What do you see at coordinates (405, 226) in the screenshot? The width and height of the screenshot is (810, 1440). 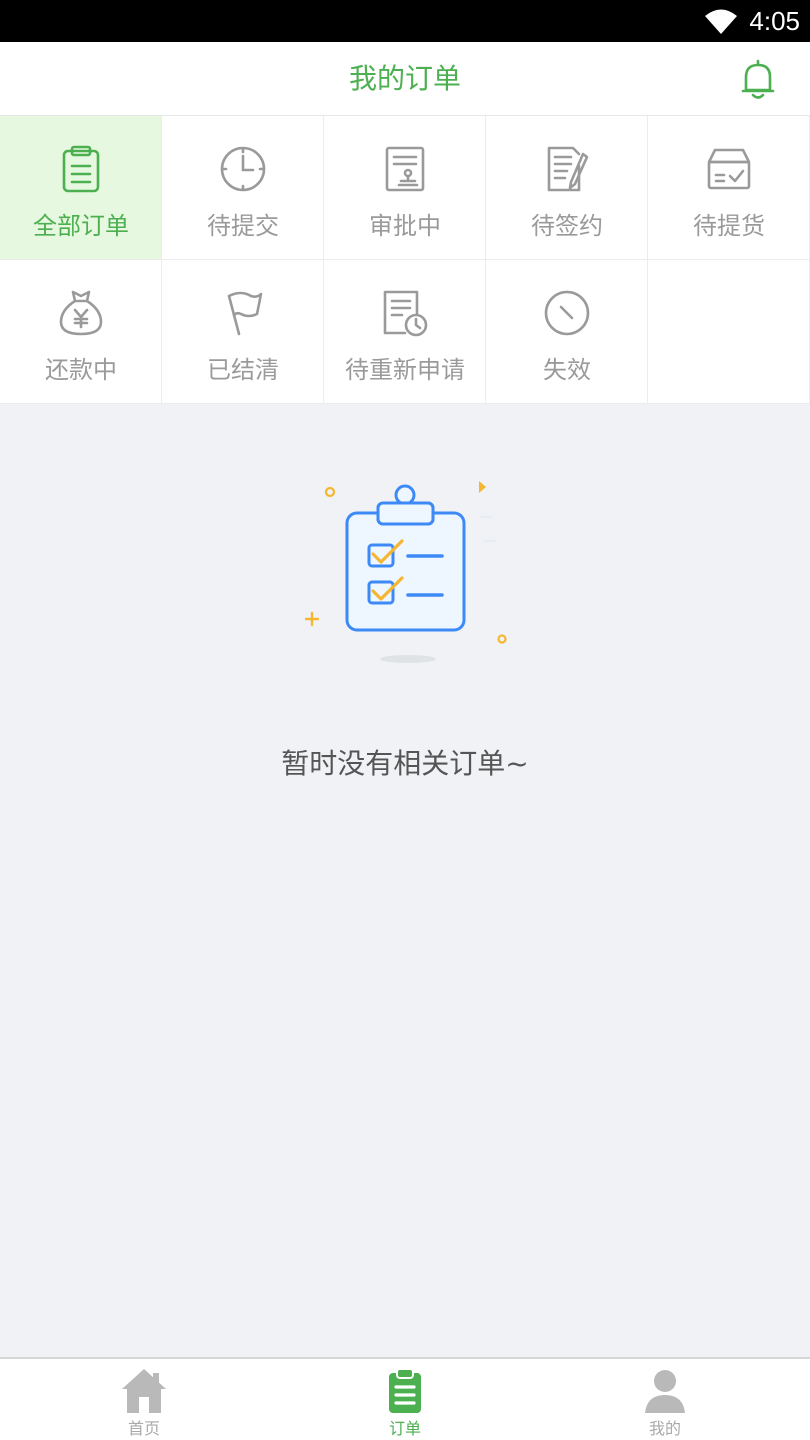 I see `category-label: 审批中` at bounding box center [405, 226].